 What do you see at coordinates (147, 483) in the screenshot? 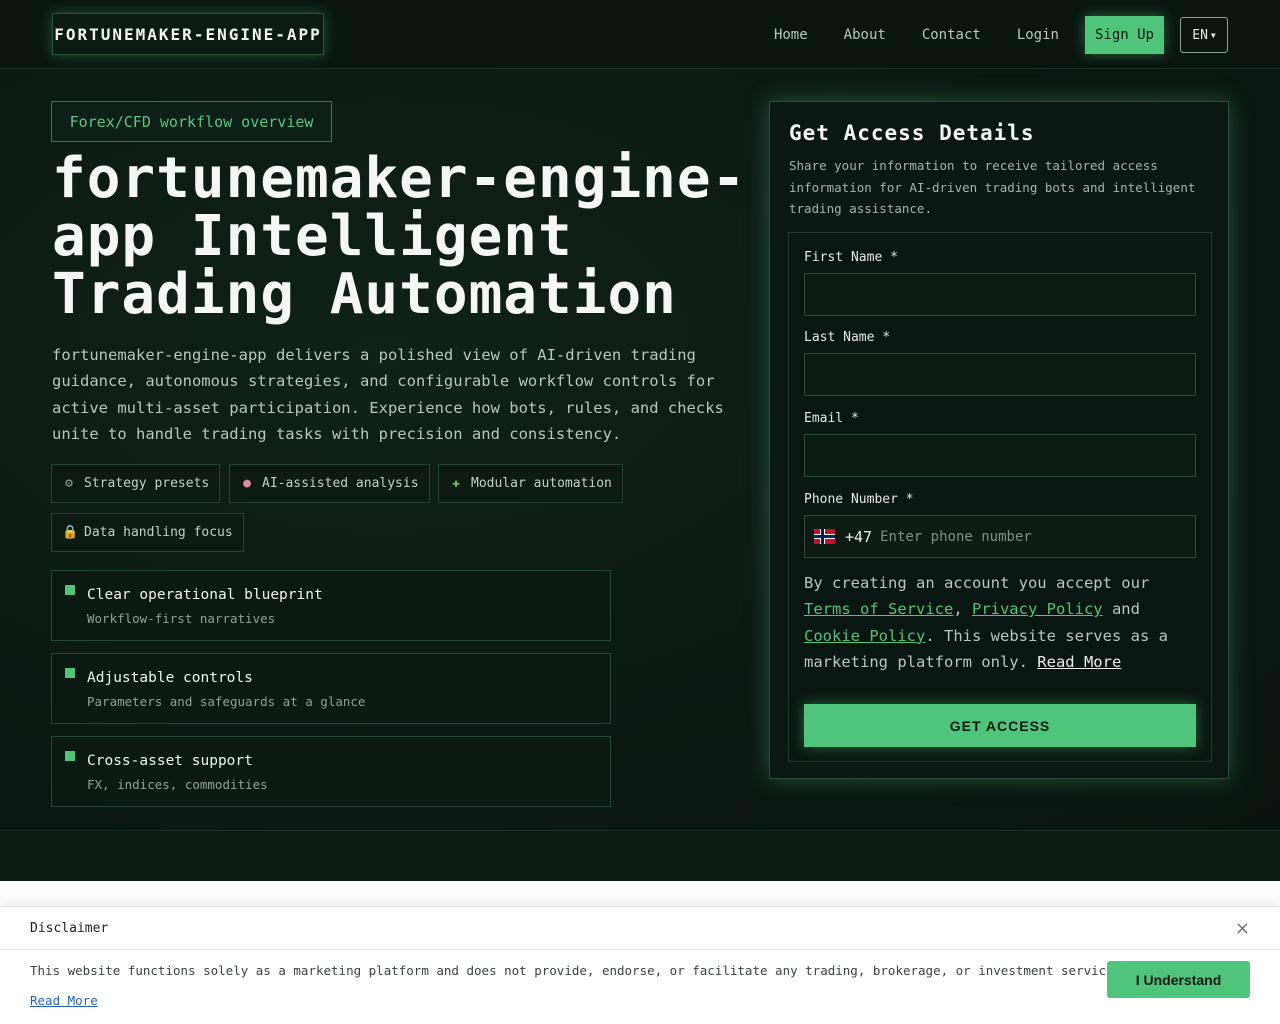
I see `chip-label: Strategy presets` at bounding box center [147, 483].